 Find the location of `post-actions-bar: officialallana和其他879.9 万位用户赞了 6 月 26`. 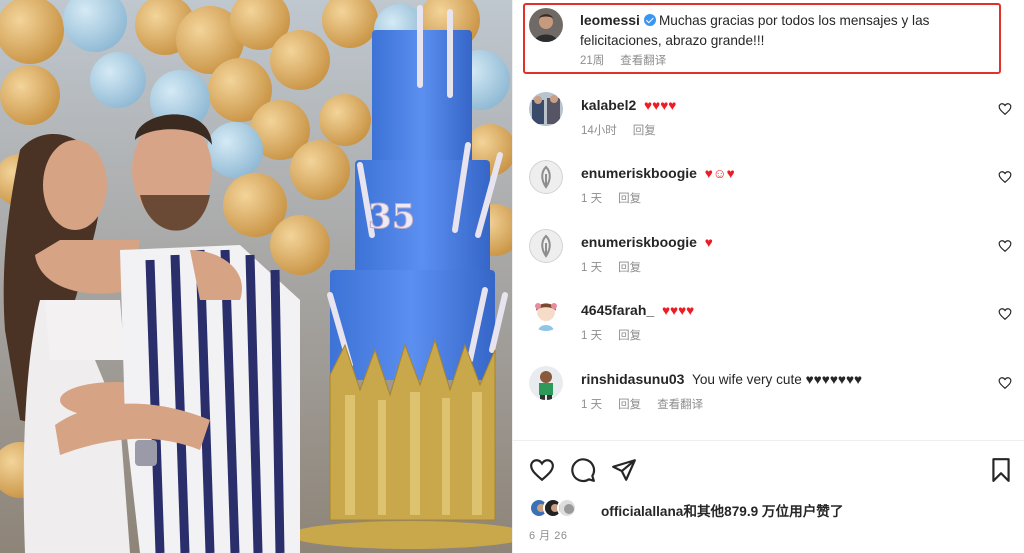

post-actions-bar: officialallana和其他879.9 万位用户赞了 6 月 26 is located at coordinates (768, 496).